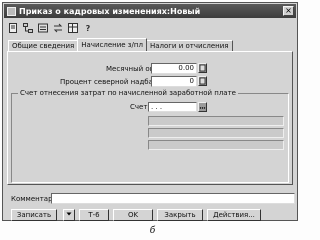  I want to click on title-bar: Приказ о кадровых изменениях:Новый ×, so click(150, 11).